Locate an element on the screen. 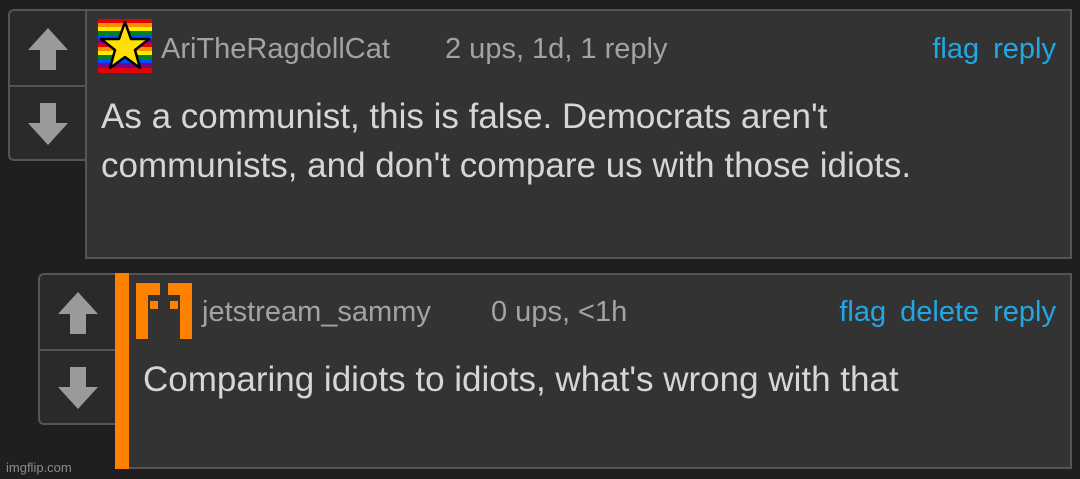 Image resolution: width=1080 pixels, height=479 pixels. comment-2-meta: 0 ups, <1h is located at coordinates (559, 312).